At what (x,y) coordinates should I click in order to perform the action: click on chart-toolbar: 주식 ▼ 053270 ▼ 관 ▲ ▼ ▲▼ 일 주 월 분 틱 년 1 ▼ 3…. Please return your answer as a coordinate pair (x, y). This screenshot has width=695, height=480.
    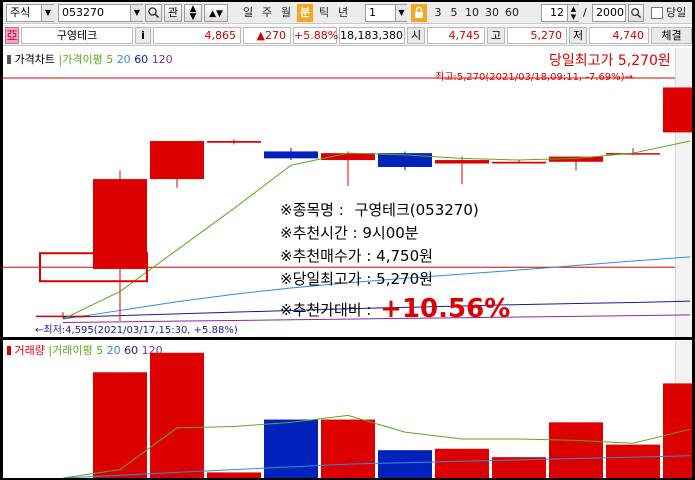
    Looking at the image, I should click on (347, 13).